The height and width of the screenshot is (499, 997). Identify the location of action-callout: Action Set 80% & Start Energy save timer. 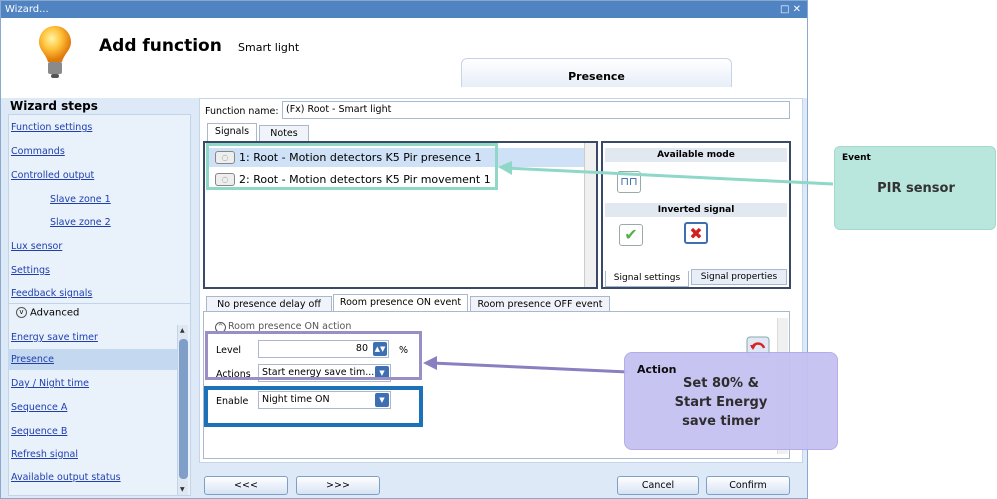
(731, 401).